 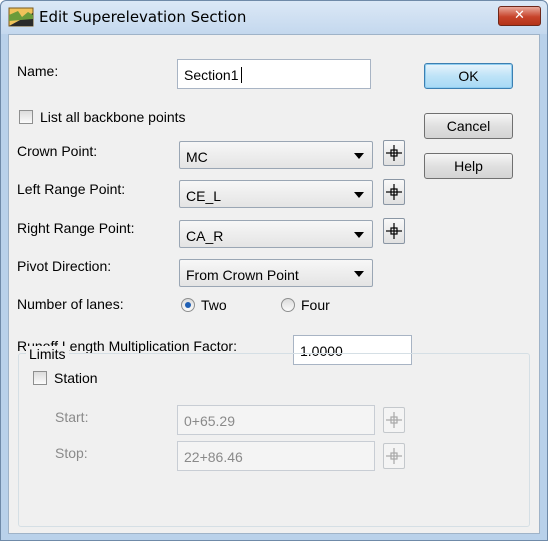 What do you see at coordinates (276, 456) in the screenshot?
I see `stop-station-input: 22+86.46` at bounding box center [276, 456].